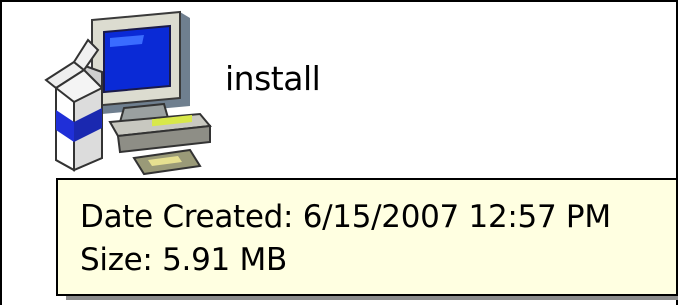  Describe the element at coordinates (128, 93) in the screenshot. I see `setup-installer-icon` at that location.